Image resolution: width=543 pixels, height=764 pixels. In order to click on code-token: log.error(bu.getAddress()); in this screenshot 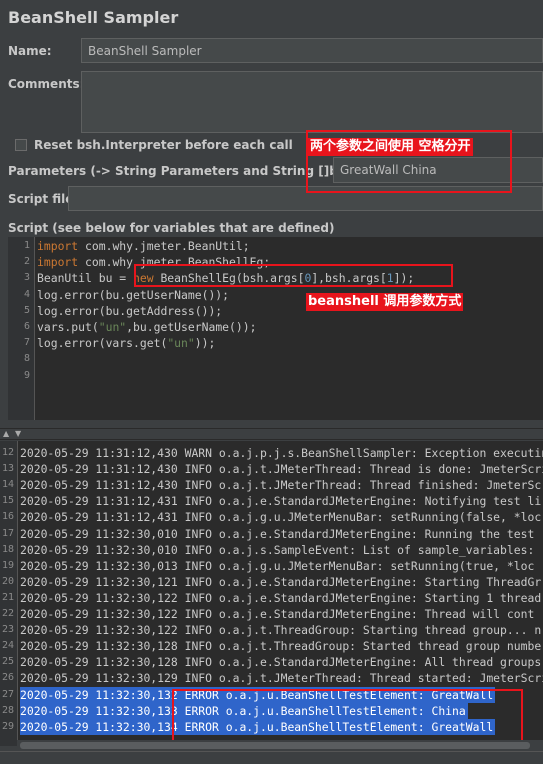, I will do `click(130, 310)`.